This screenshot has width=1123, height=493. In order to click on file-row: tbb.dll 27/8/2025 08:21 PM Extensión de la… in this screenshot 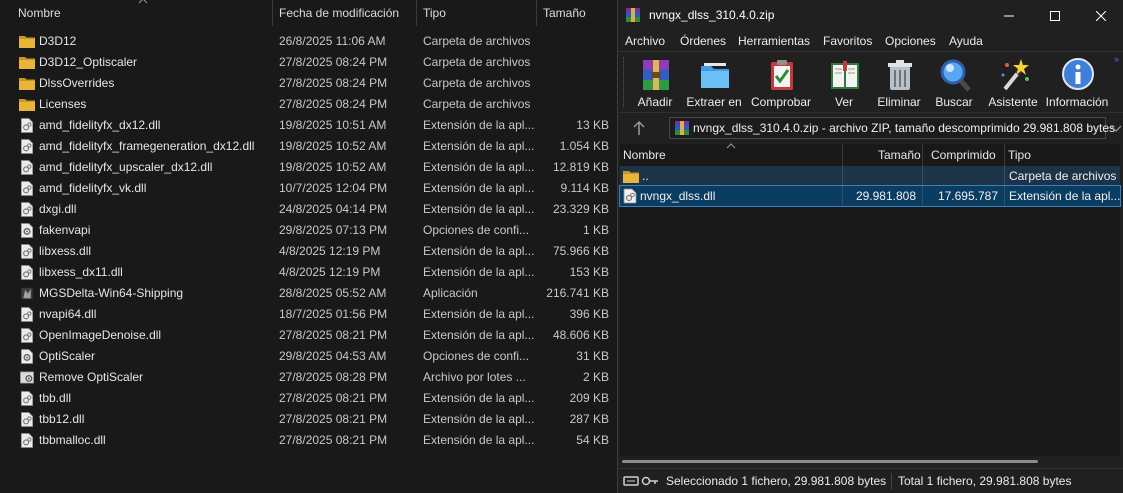, I will do `click(308, 398)`.